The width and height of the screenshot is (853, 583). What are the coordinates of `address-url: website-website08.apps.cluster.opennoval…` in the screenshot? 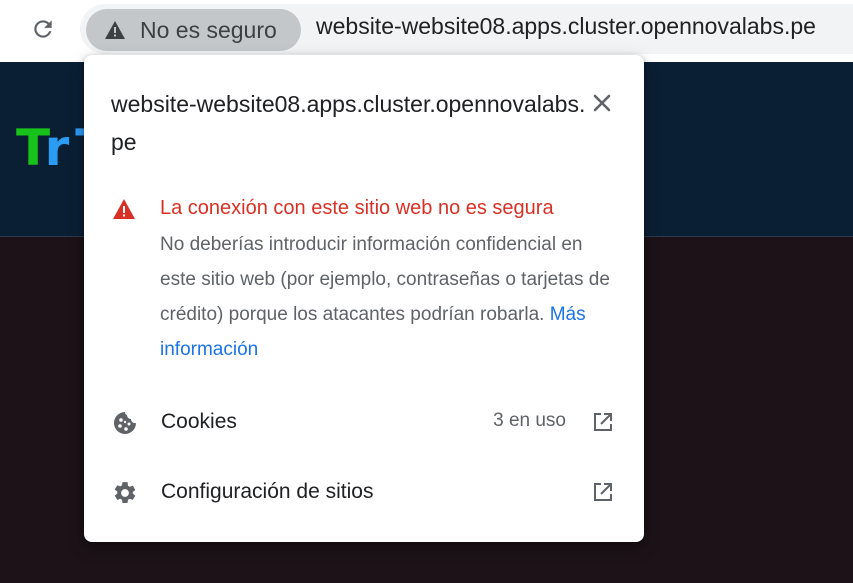 It's located at (566, 26).